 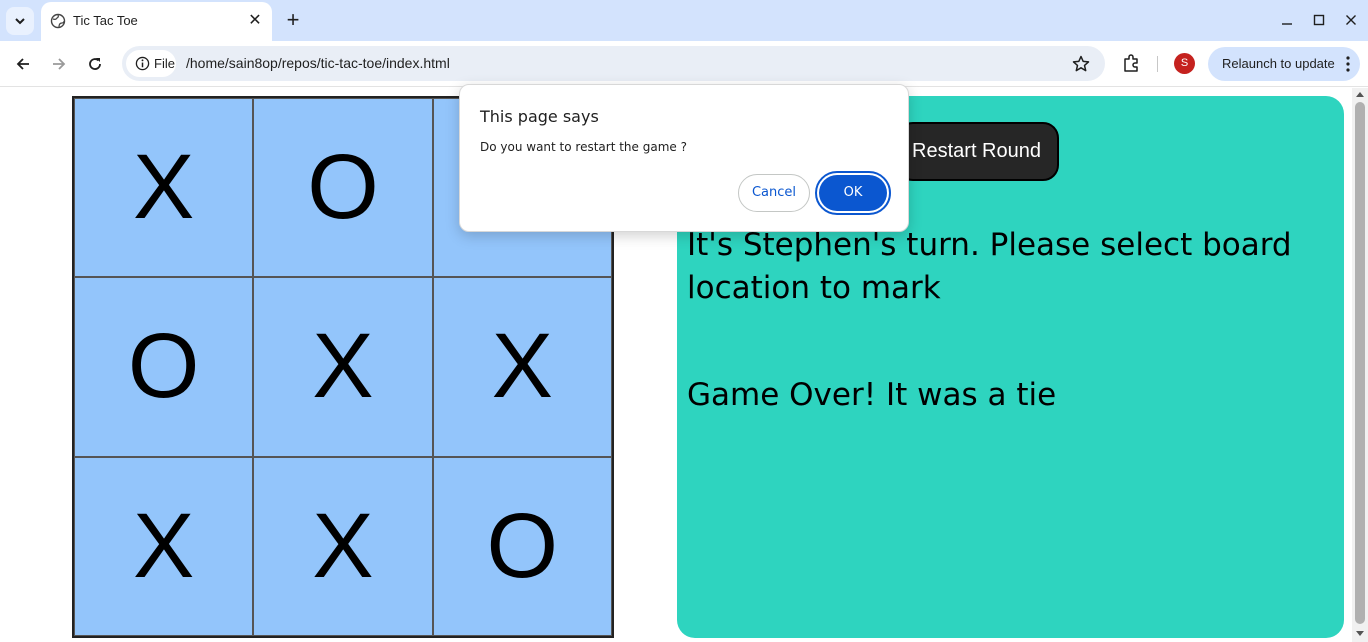 I want to click on relaunch-to-update-button: Relaunch to update, so click(x=1284, y=64).